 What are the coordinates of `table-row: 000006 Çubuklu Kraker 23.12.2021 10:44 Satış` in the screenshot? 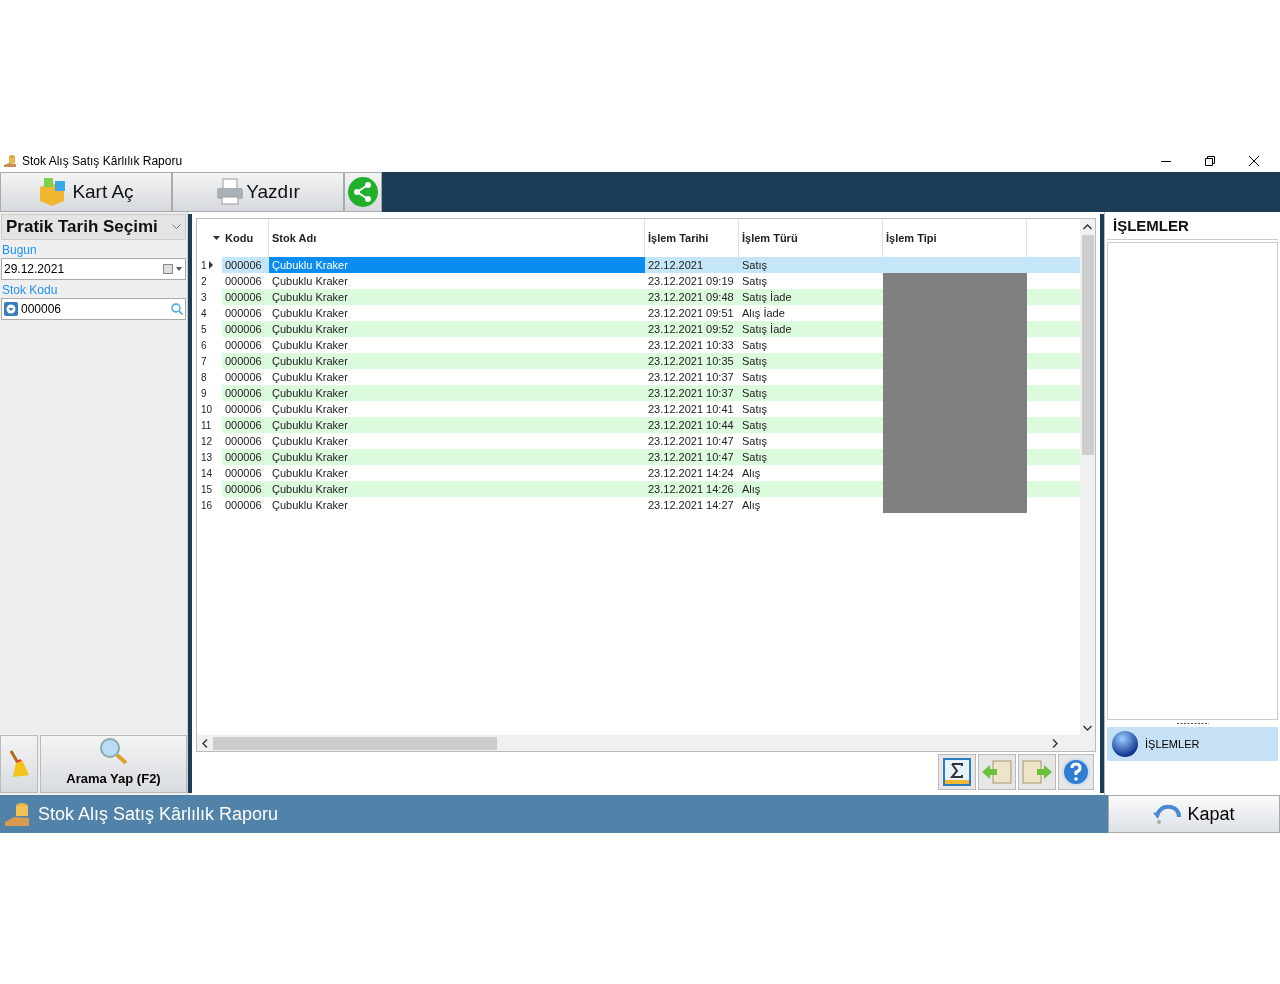 It's located at (651, 425).